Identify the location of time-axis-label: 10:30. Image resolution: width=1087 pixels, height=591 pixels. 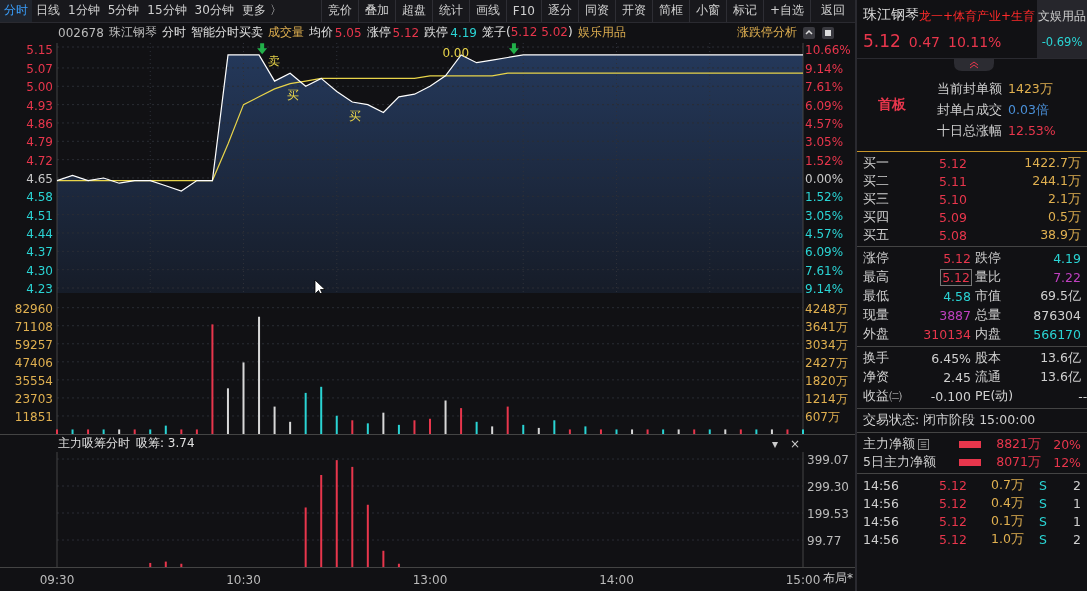
(243, 580).